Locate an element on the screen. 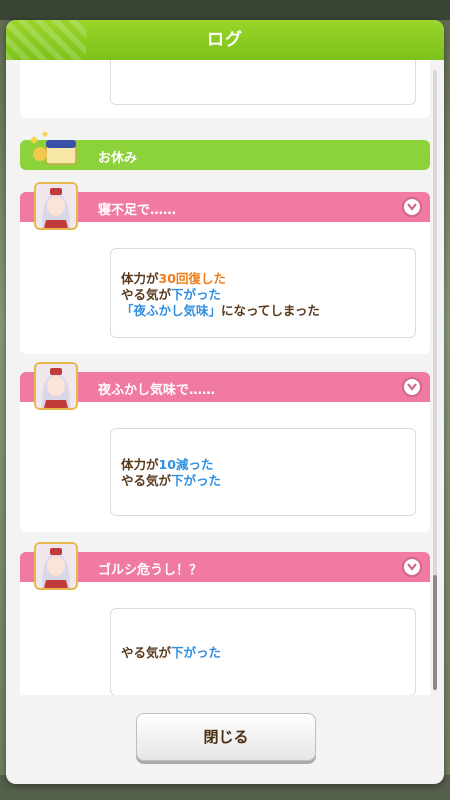  message-line: 「夜ふかし気味」になってしまった is located at coordinates (220, 310).